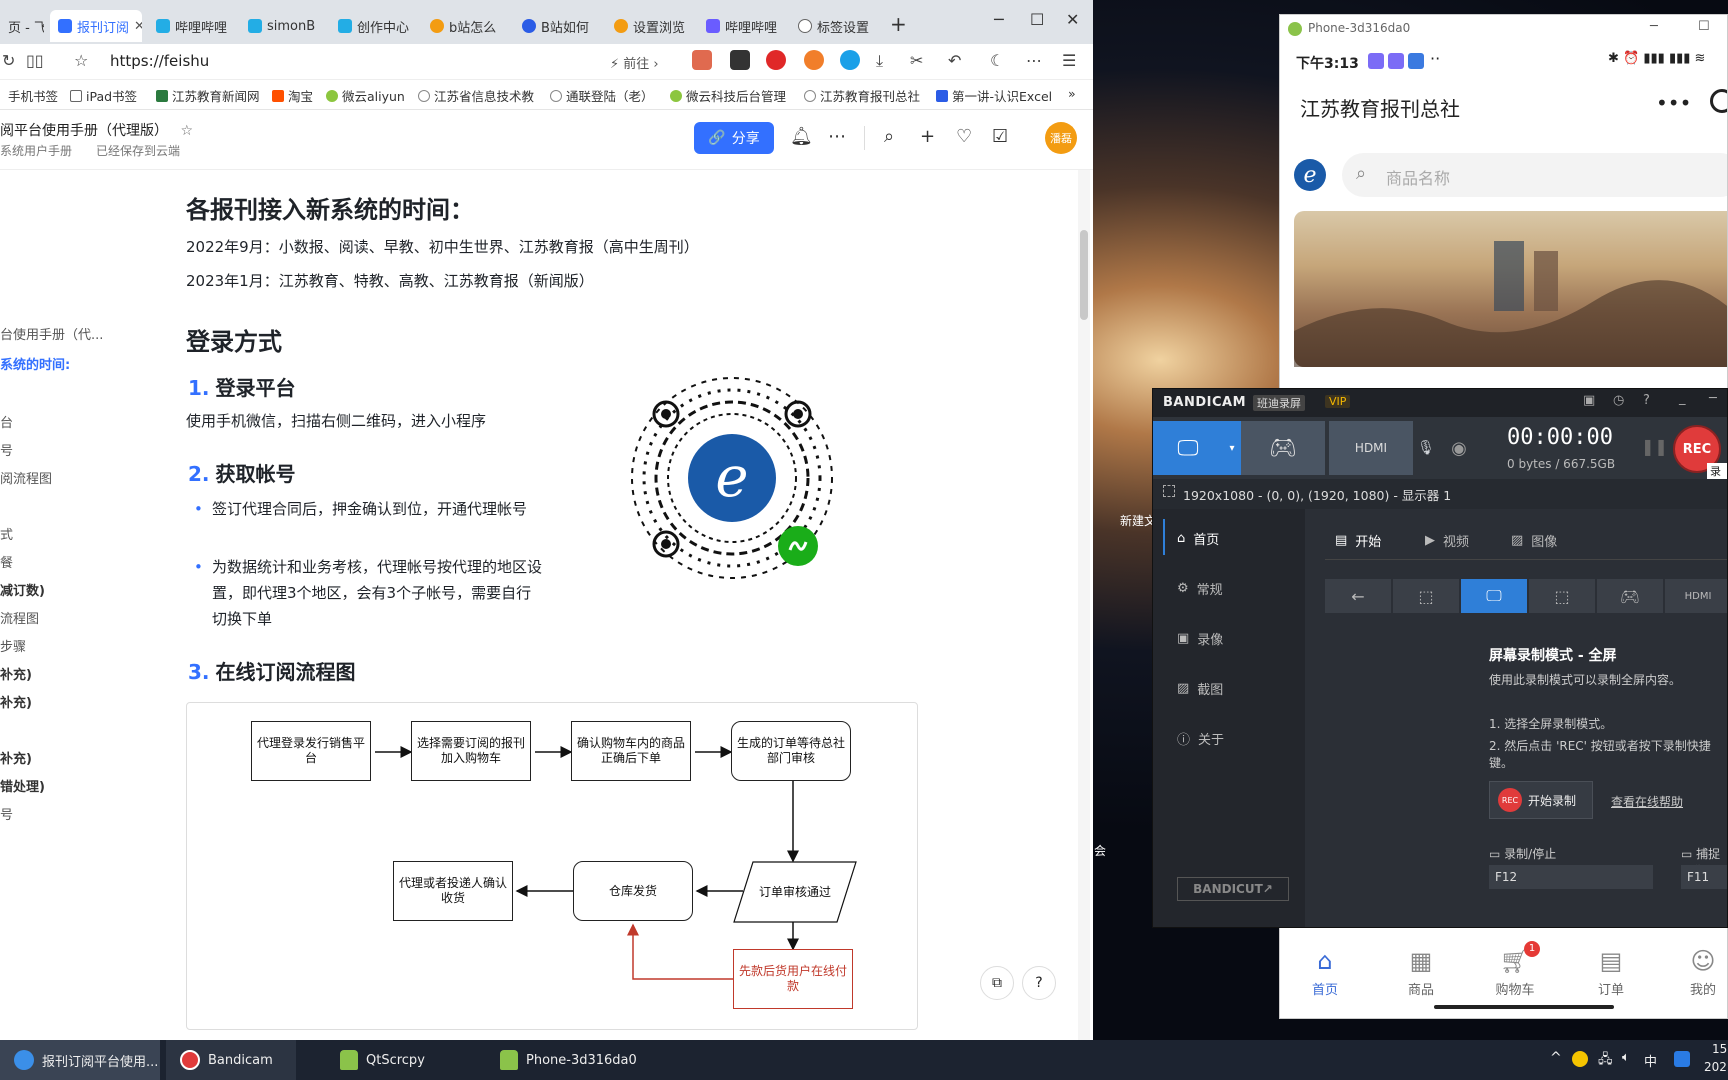 The image size is (1728, 1080). What do you see at coordinates (281, 26) in the screenshot?
I see `tab-4: simonB` at bounding box center [281, 26].